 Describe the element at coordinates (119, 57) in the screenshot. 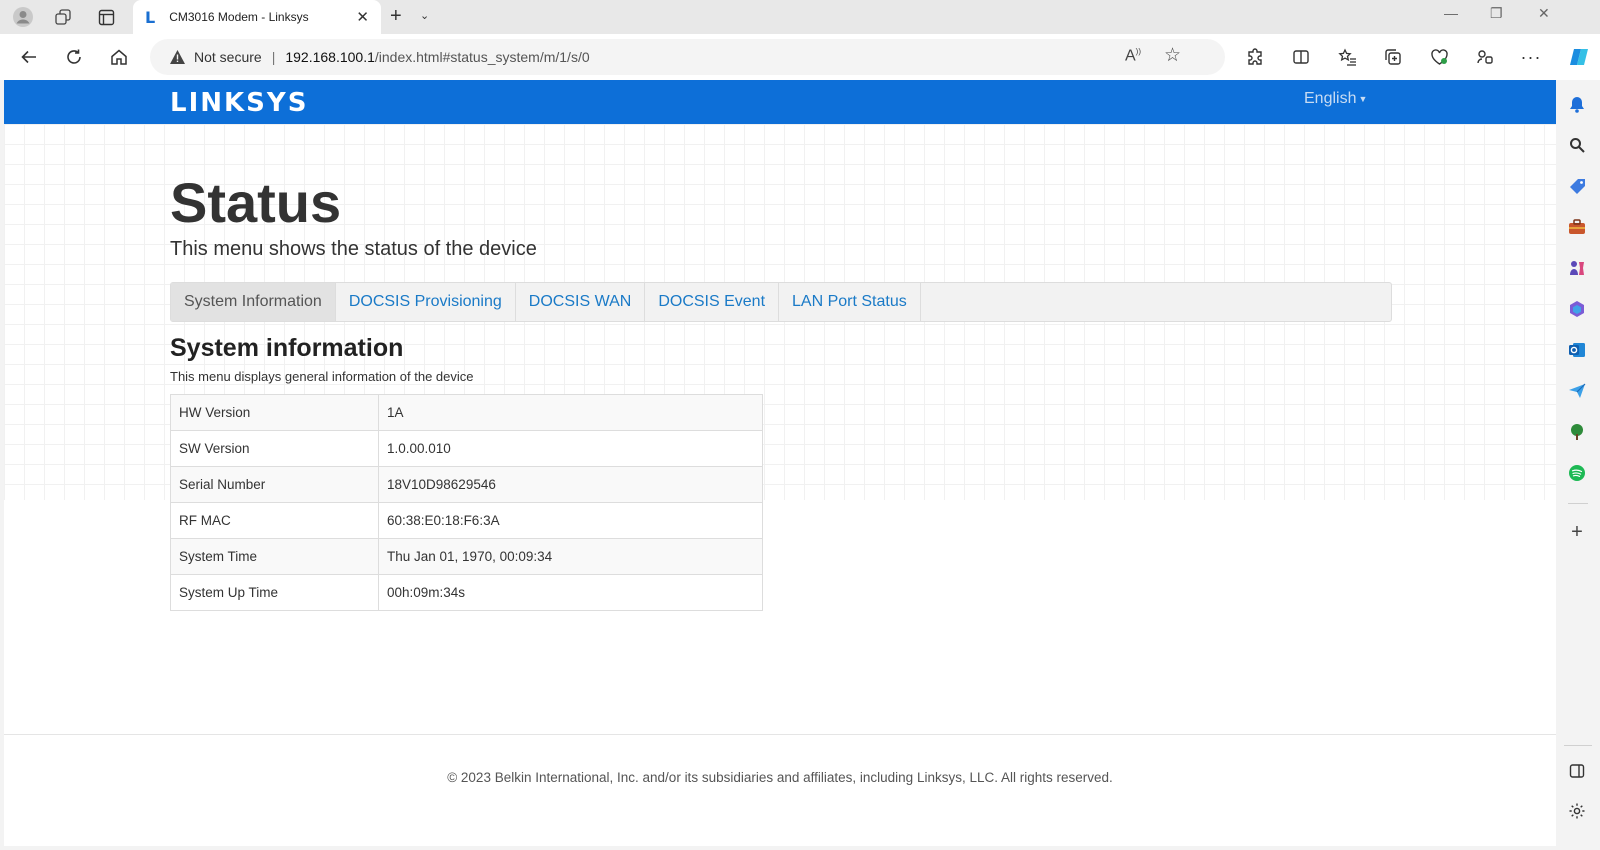

I see `home-icon` at that location.